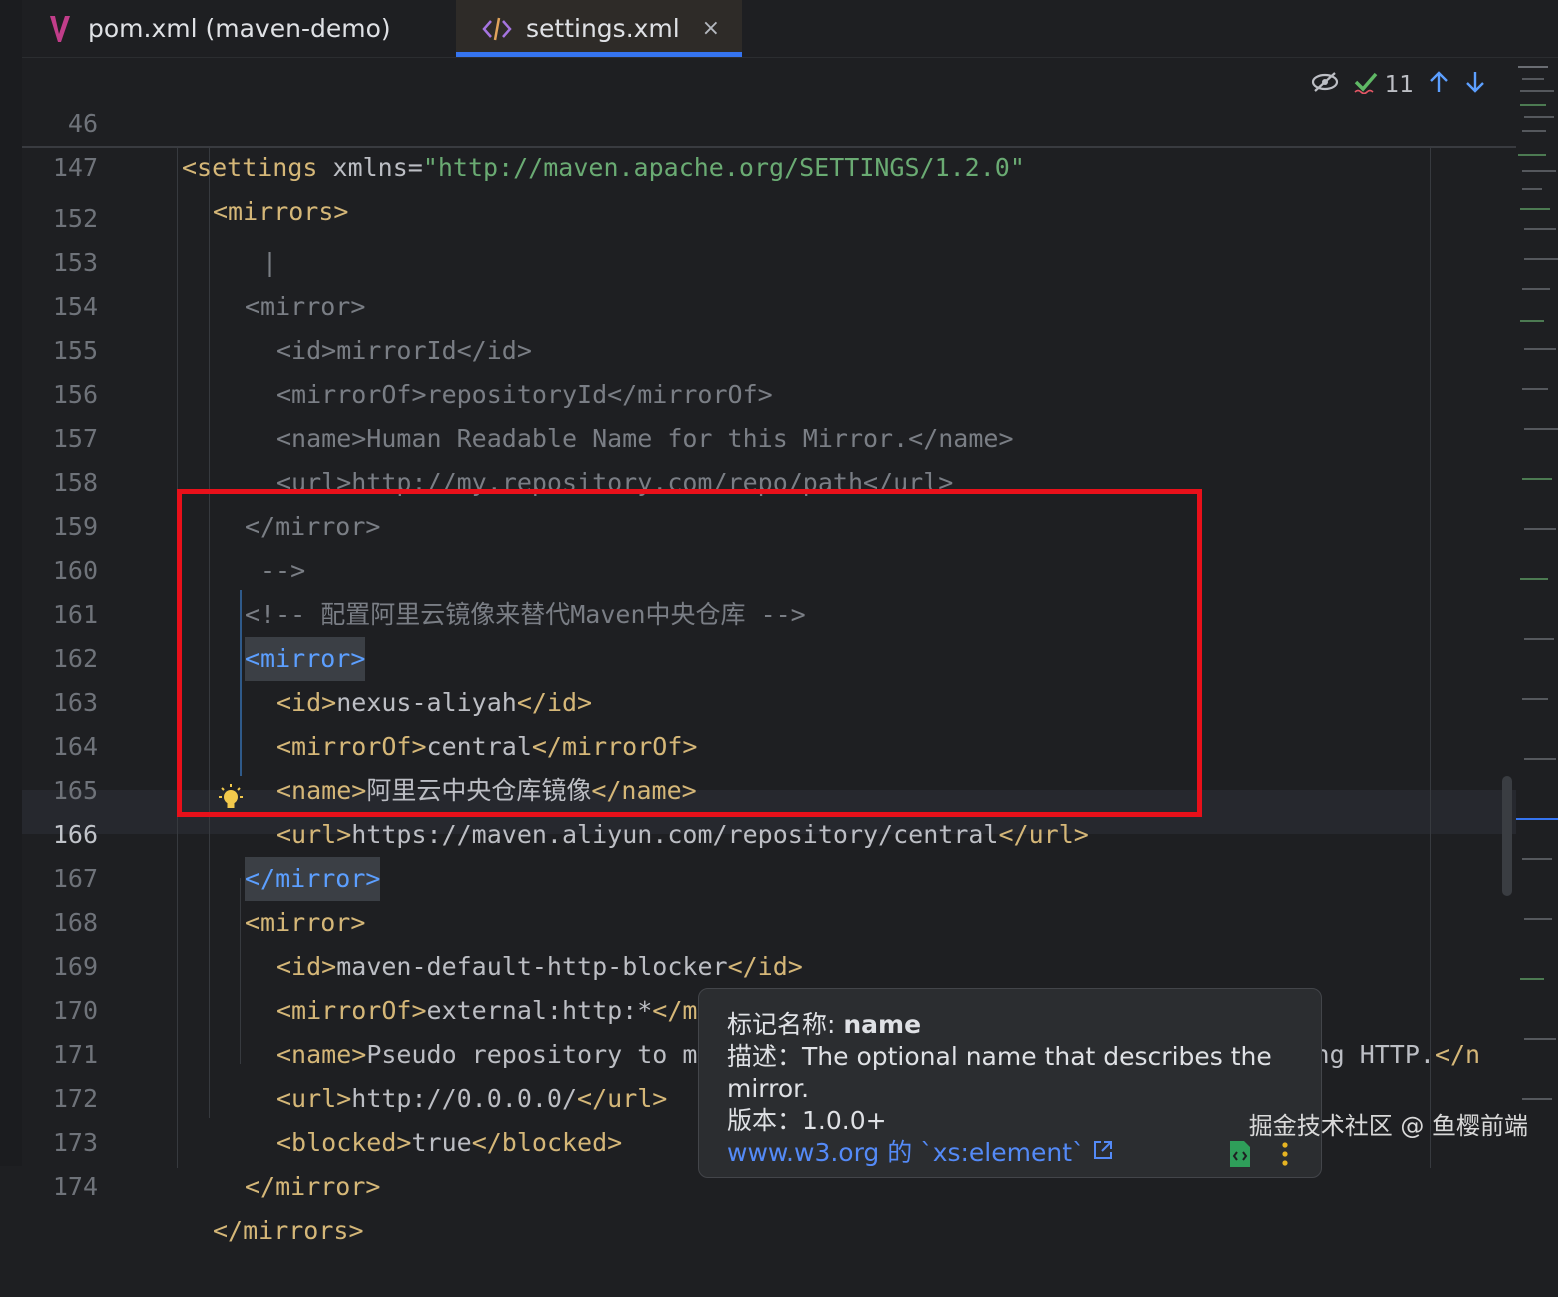 This screenshot has width=1558, height=1297. I want to click on indent-guide, so click(240, 971).